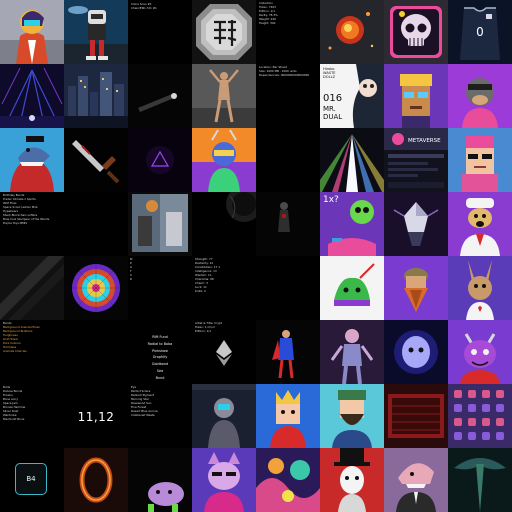 The width and height of the screenshot is (512, 512). Describe the element at coordinates (144, 8) in the screenshot. I see `metadata-line: Chain/ERC-721 #1` at that location.